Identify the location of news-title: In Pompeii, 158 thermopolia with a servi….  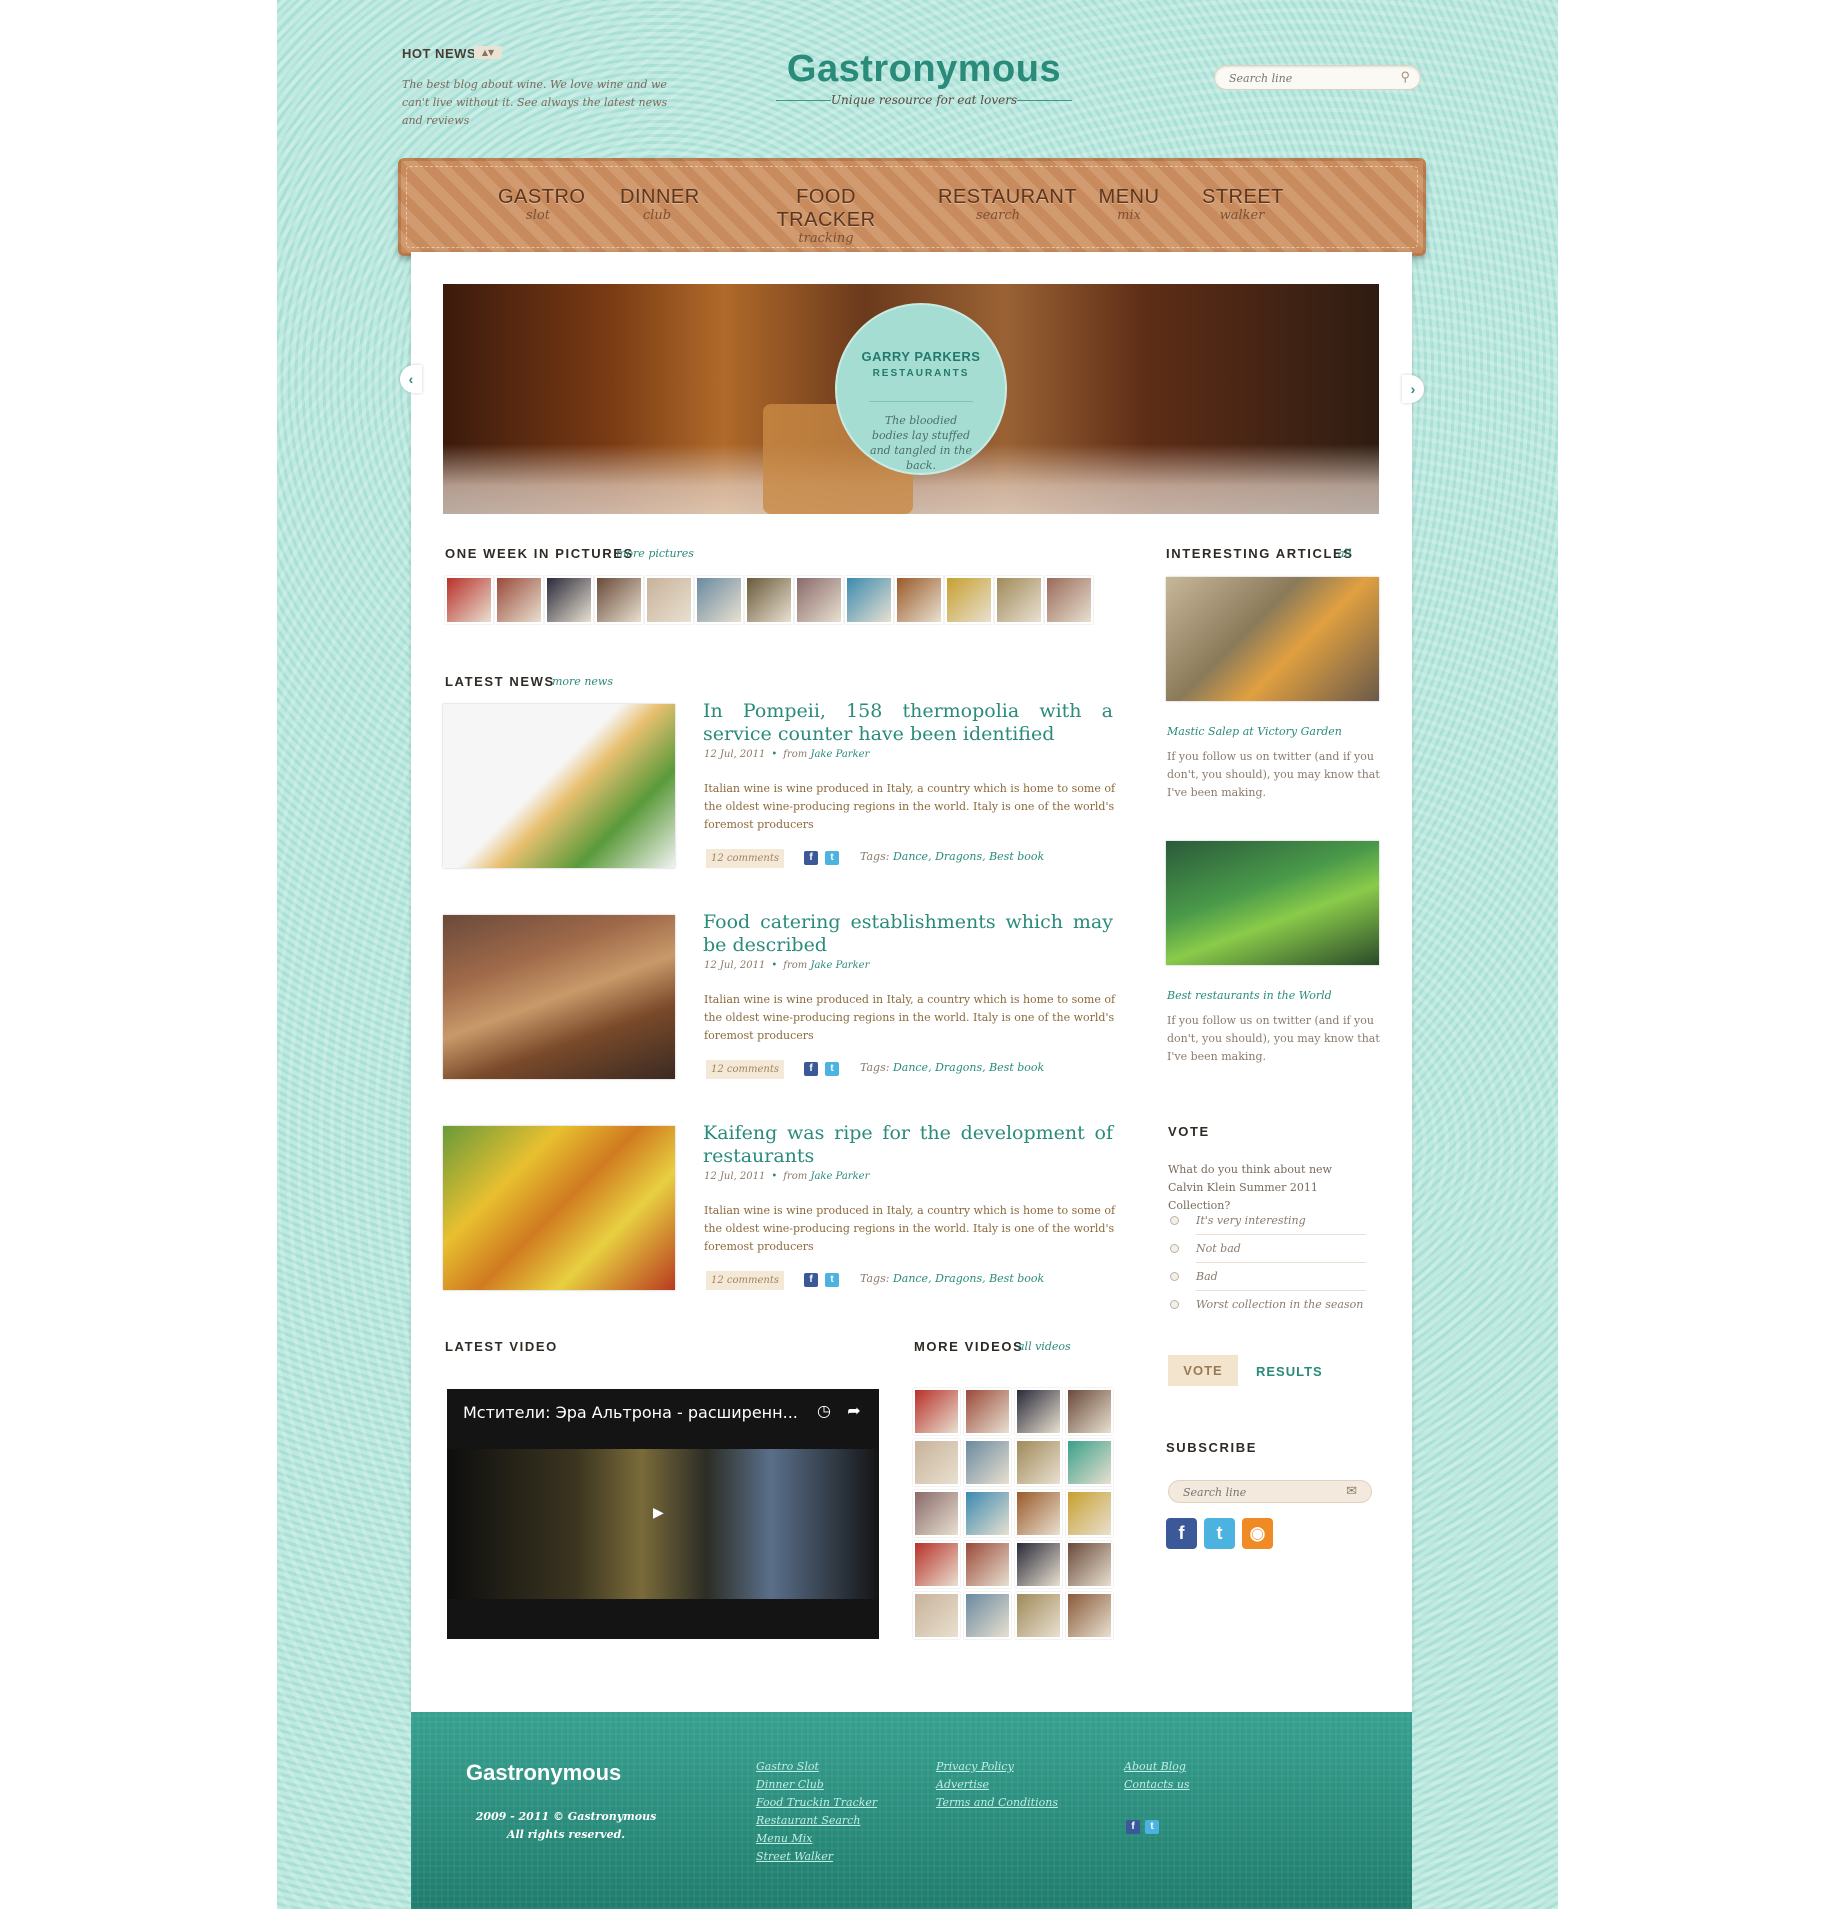
(908, 723).